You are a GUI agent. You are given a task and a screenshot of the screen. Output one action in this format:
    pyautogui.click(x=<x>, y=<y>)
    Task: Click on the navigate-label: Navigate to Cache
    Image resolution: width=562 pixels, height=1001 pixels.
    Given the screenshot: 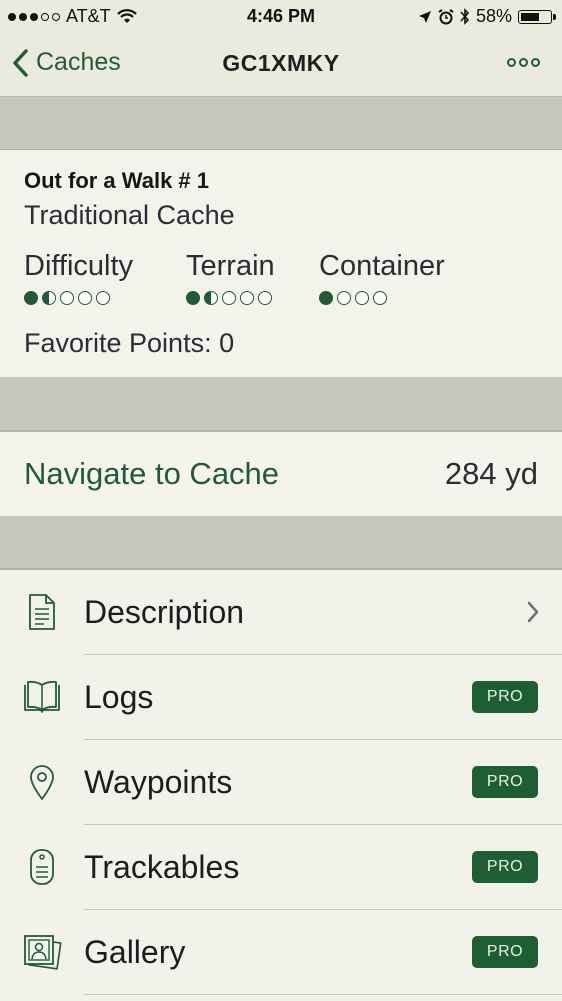 What is the action you would take?
    pyautogui.click(x=152, y=473)
    